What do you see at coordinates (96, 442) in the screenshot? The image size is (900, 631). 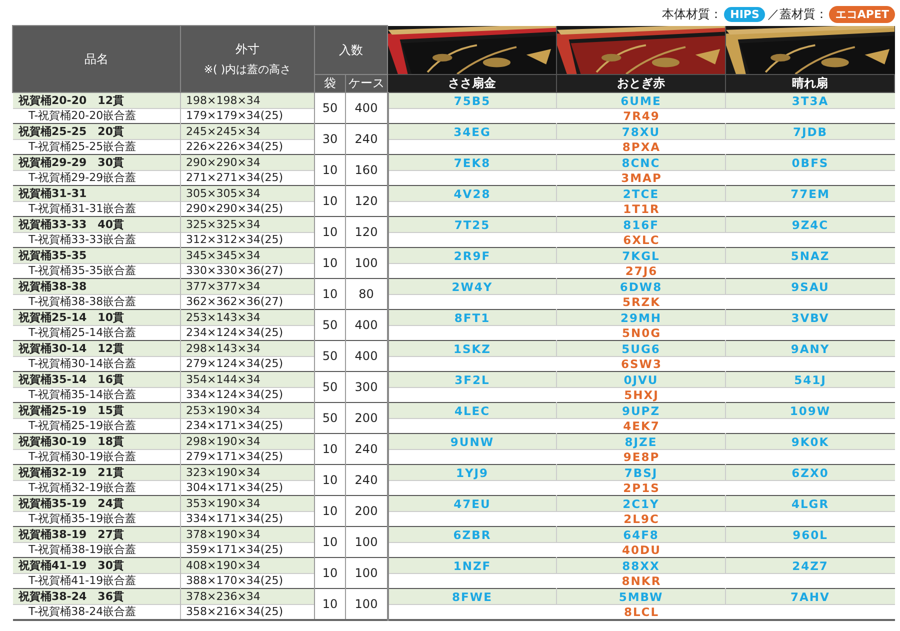 I see `table-cell: 祝賀桶30-19 18貫` at bounding box center [96, 442].